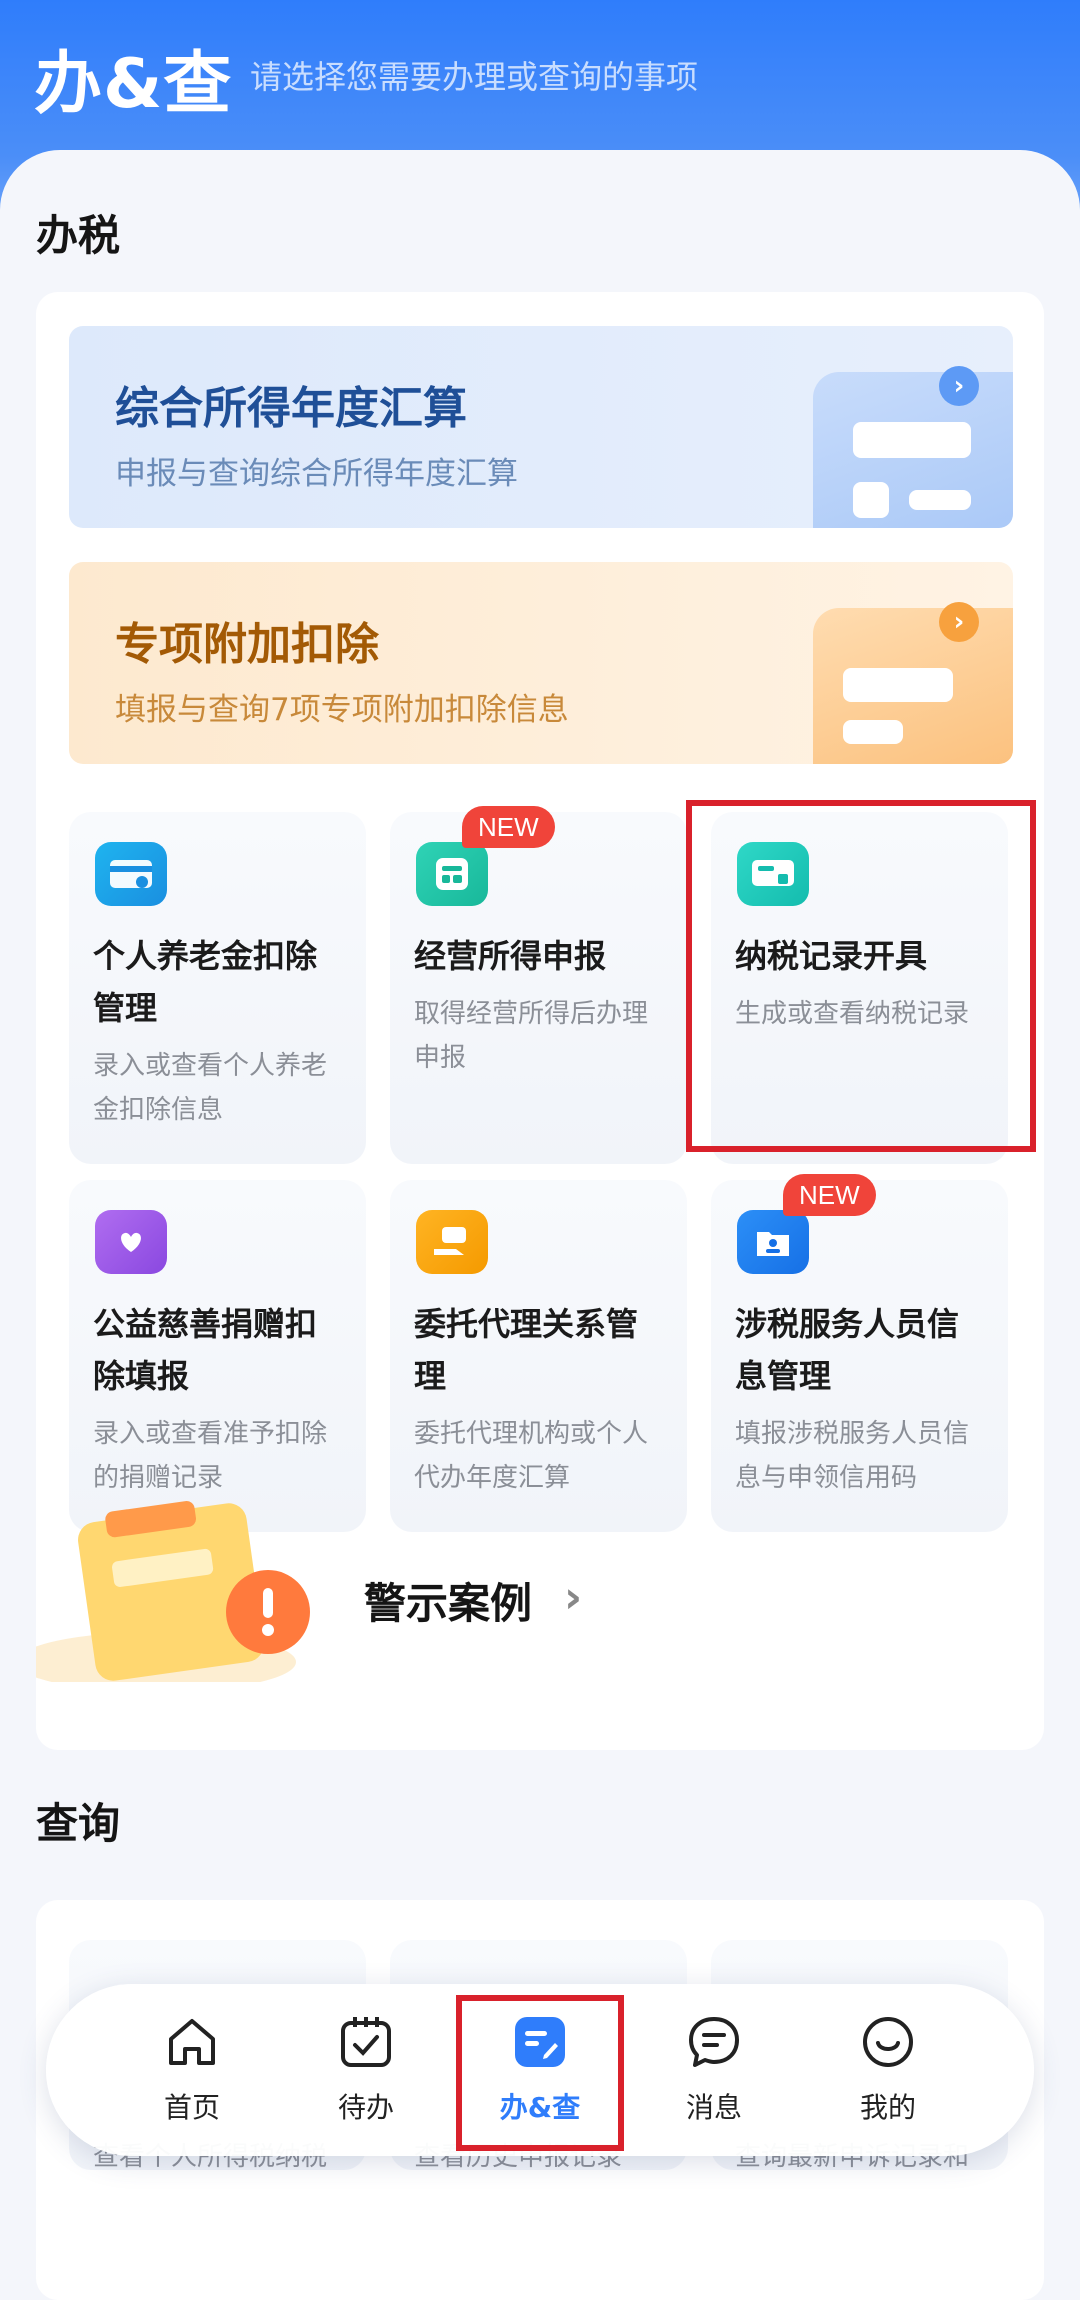 The image size is (1080, 2300). What do you see at coordinates (342, 710) in the screenshot?
I see `banner-subtitle: 填报与查询7项专项附加扣除信息` at bounding box center [342, 710].